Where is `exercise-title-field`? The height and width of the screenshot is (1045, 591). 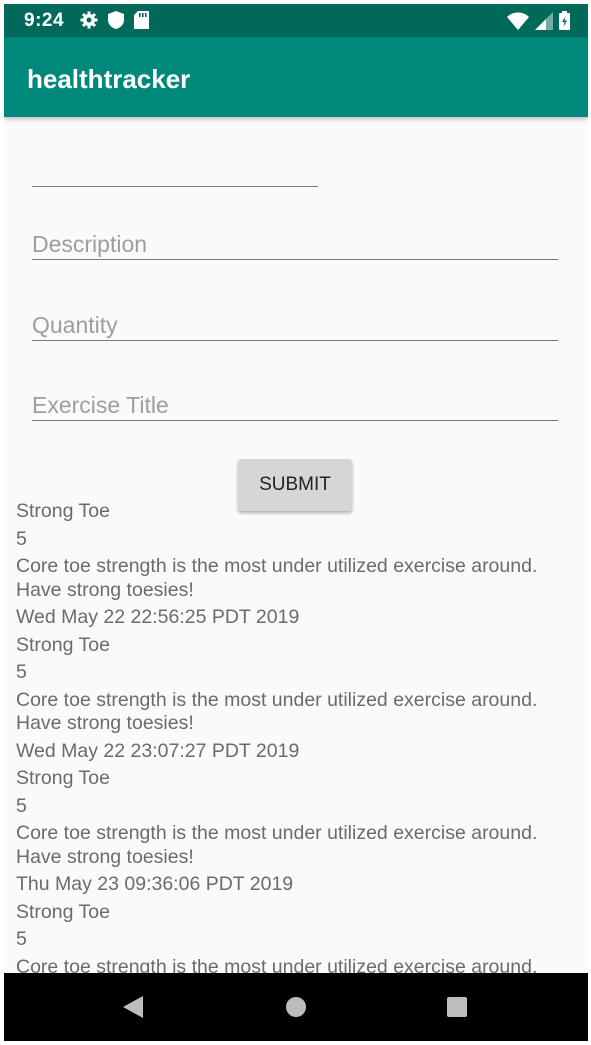 exercise-title-field is located at coordinates (295, 405).